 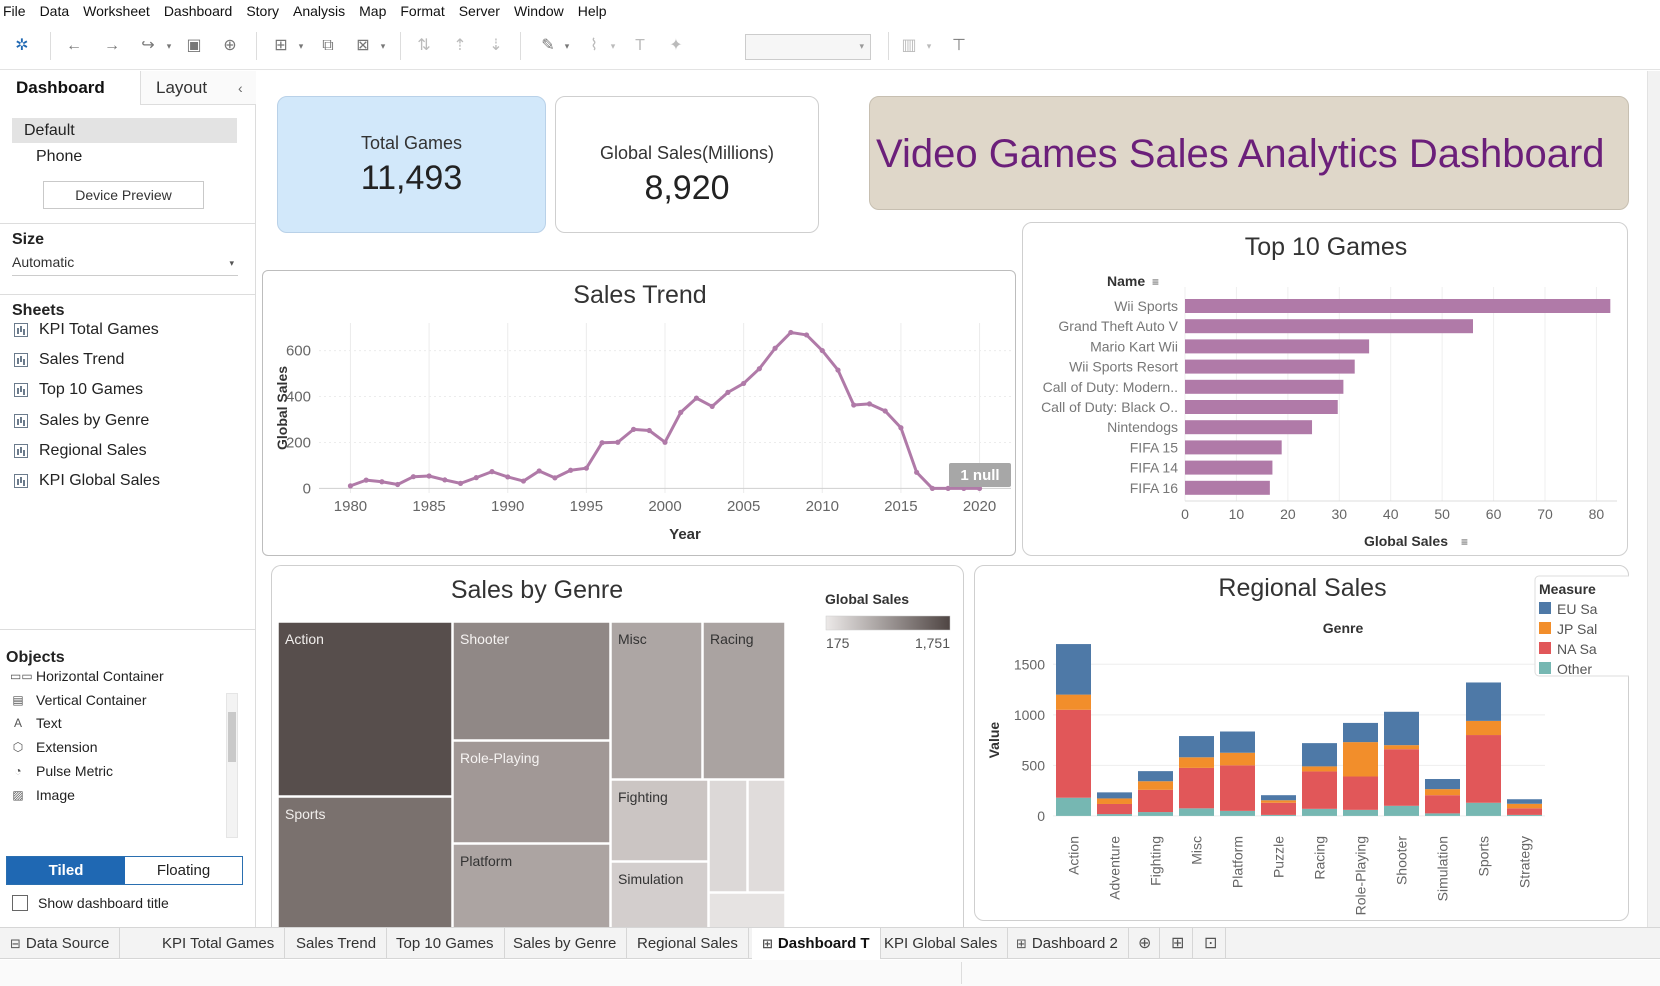 What do you see at coordinates (337, 943) in the screenshot?
I see `sheet-tab: Sales Trend` at bounding box center [337, 943].